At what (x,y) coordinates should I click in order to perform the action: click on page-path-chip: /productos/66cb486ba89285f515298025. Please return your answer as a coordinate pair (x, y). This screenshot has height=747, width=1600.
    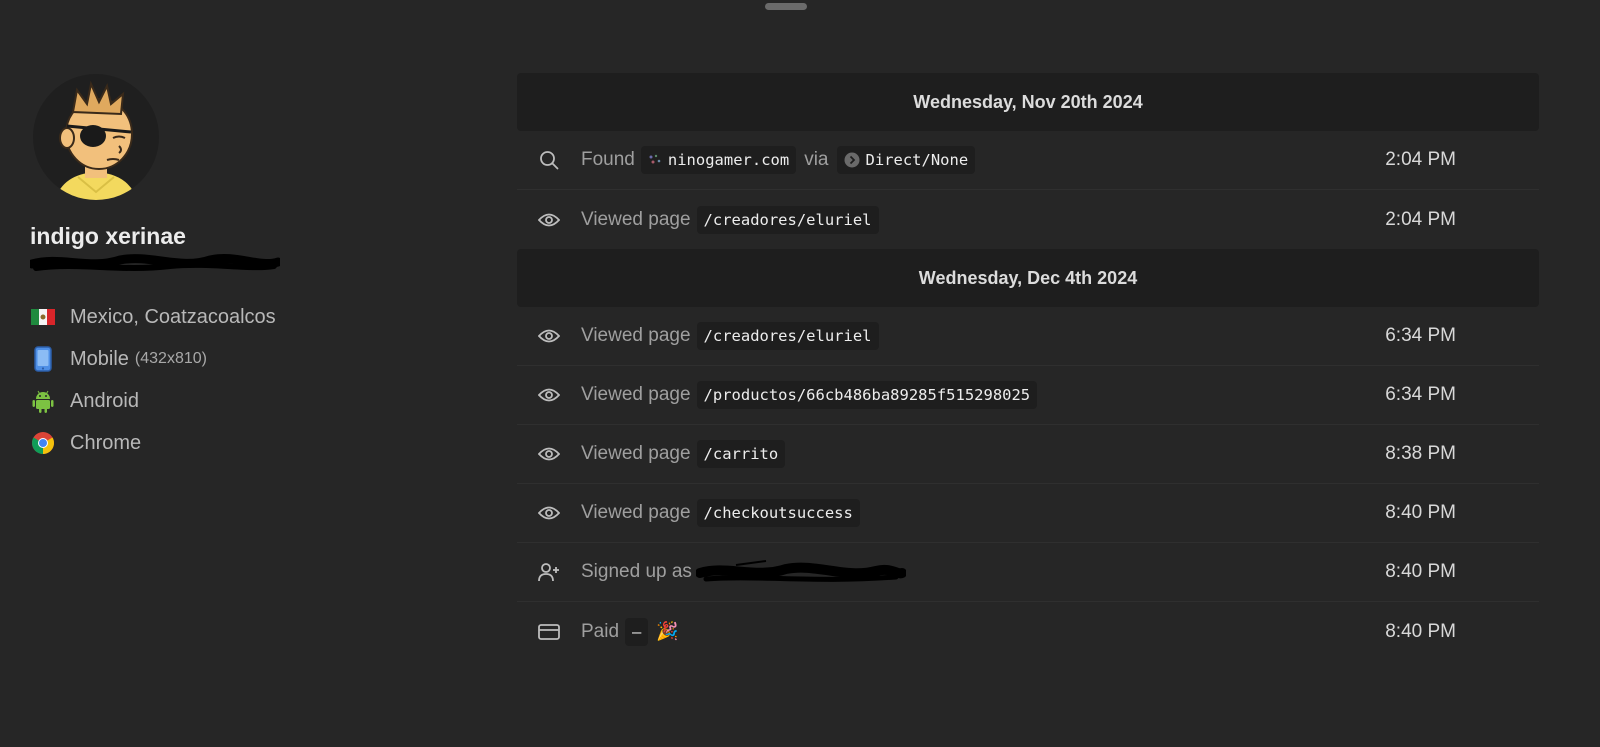
    Looking at the image, I should click on (867, 395).